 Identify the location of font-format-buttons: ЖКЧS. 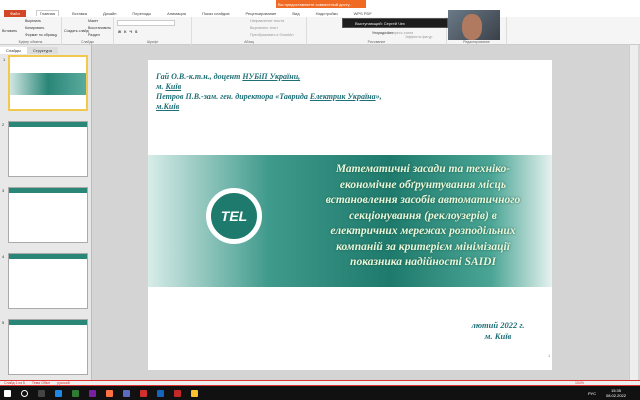
(129, 32).